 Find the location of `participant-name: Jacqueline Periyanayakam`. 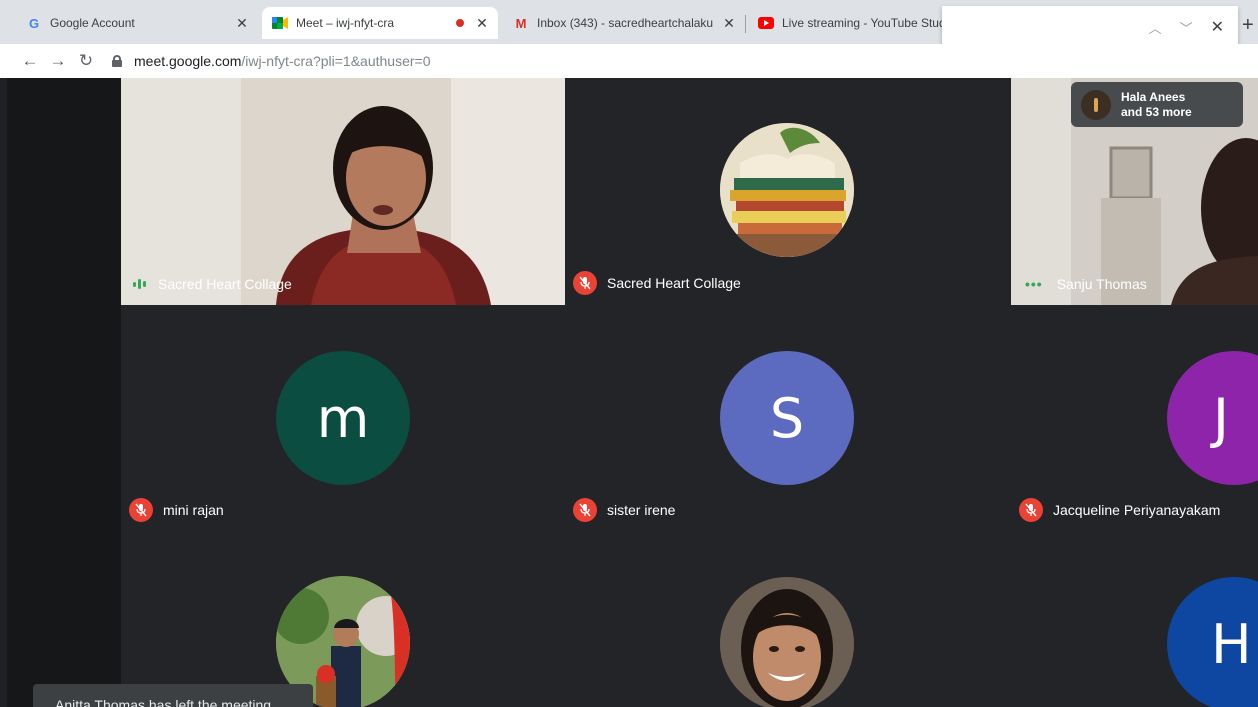

participant-name: Jacqueline Periyanayakam is located at coordinates (1137, 510).